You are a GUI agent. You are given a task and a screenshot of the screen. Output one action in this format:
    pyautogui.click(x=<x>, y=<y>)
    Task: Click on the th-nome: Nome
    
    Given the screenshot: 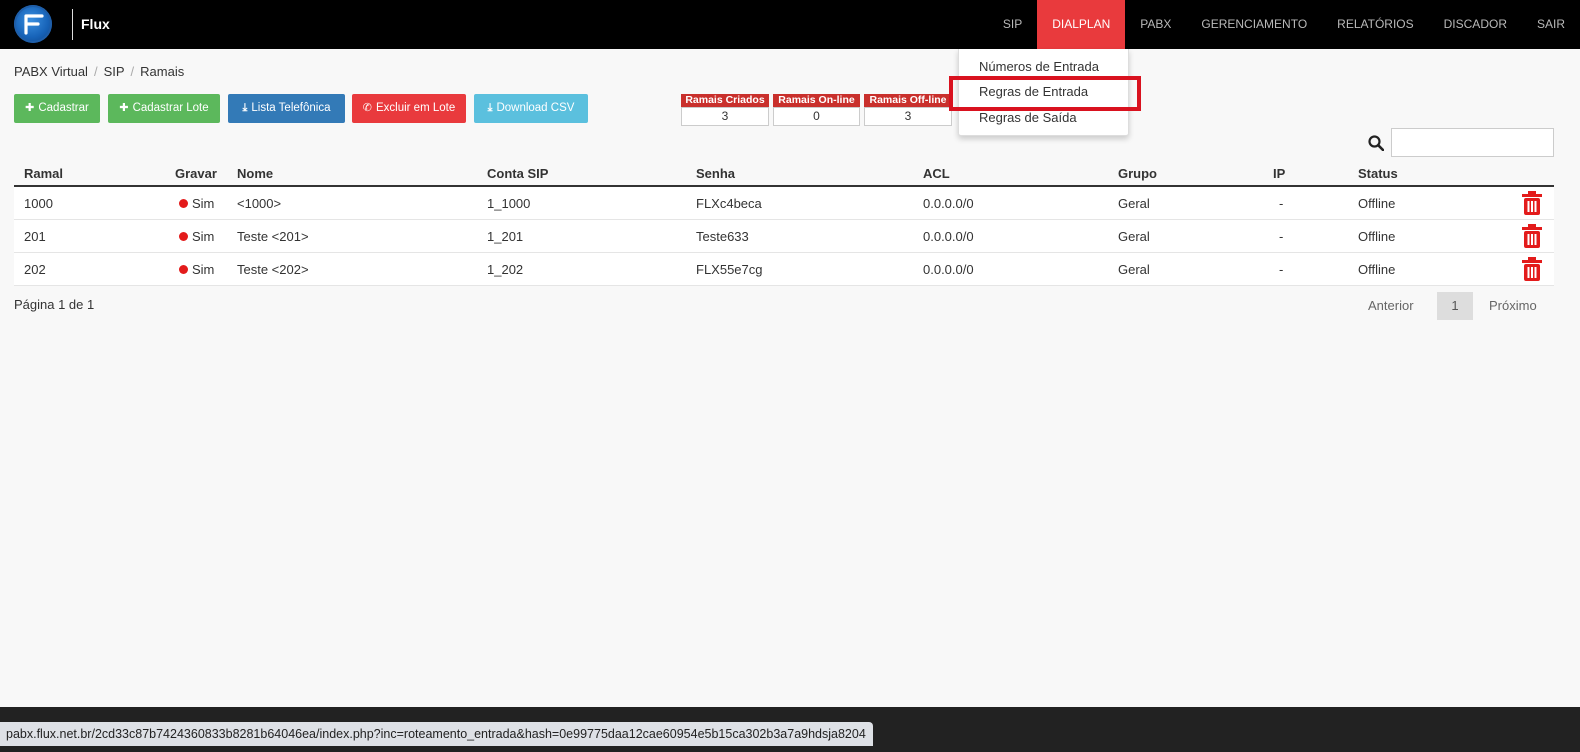 What is the action you would take?
    pyautogui.click(x=255, y=173)
    